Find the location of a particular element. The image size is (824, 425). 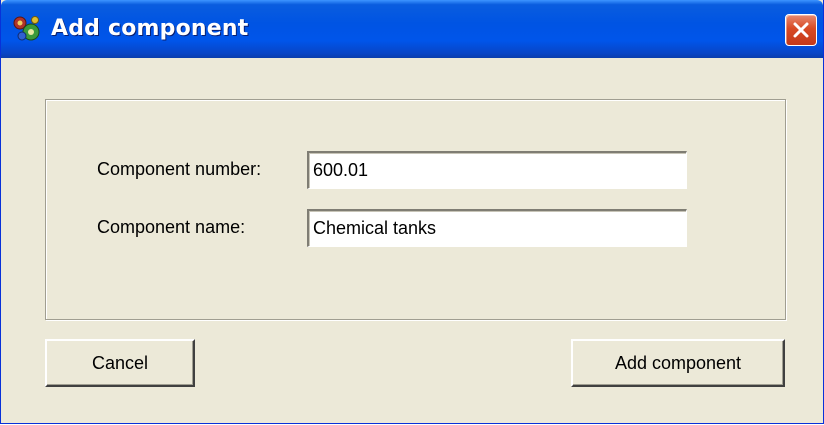

cancel-button: Cancel is located at coordinates (120, 363).